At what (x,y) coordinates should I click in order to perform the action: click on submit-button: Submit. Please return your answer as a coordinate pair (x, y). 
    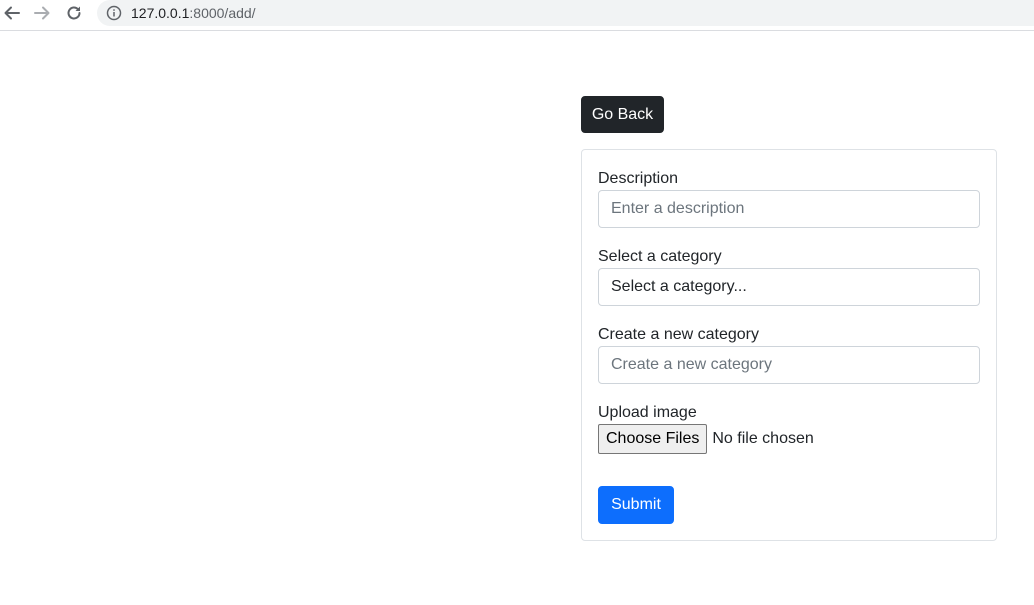
    Looking at the image, I should click on (636, 505).